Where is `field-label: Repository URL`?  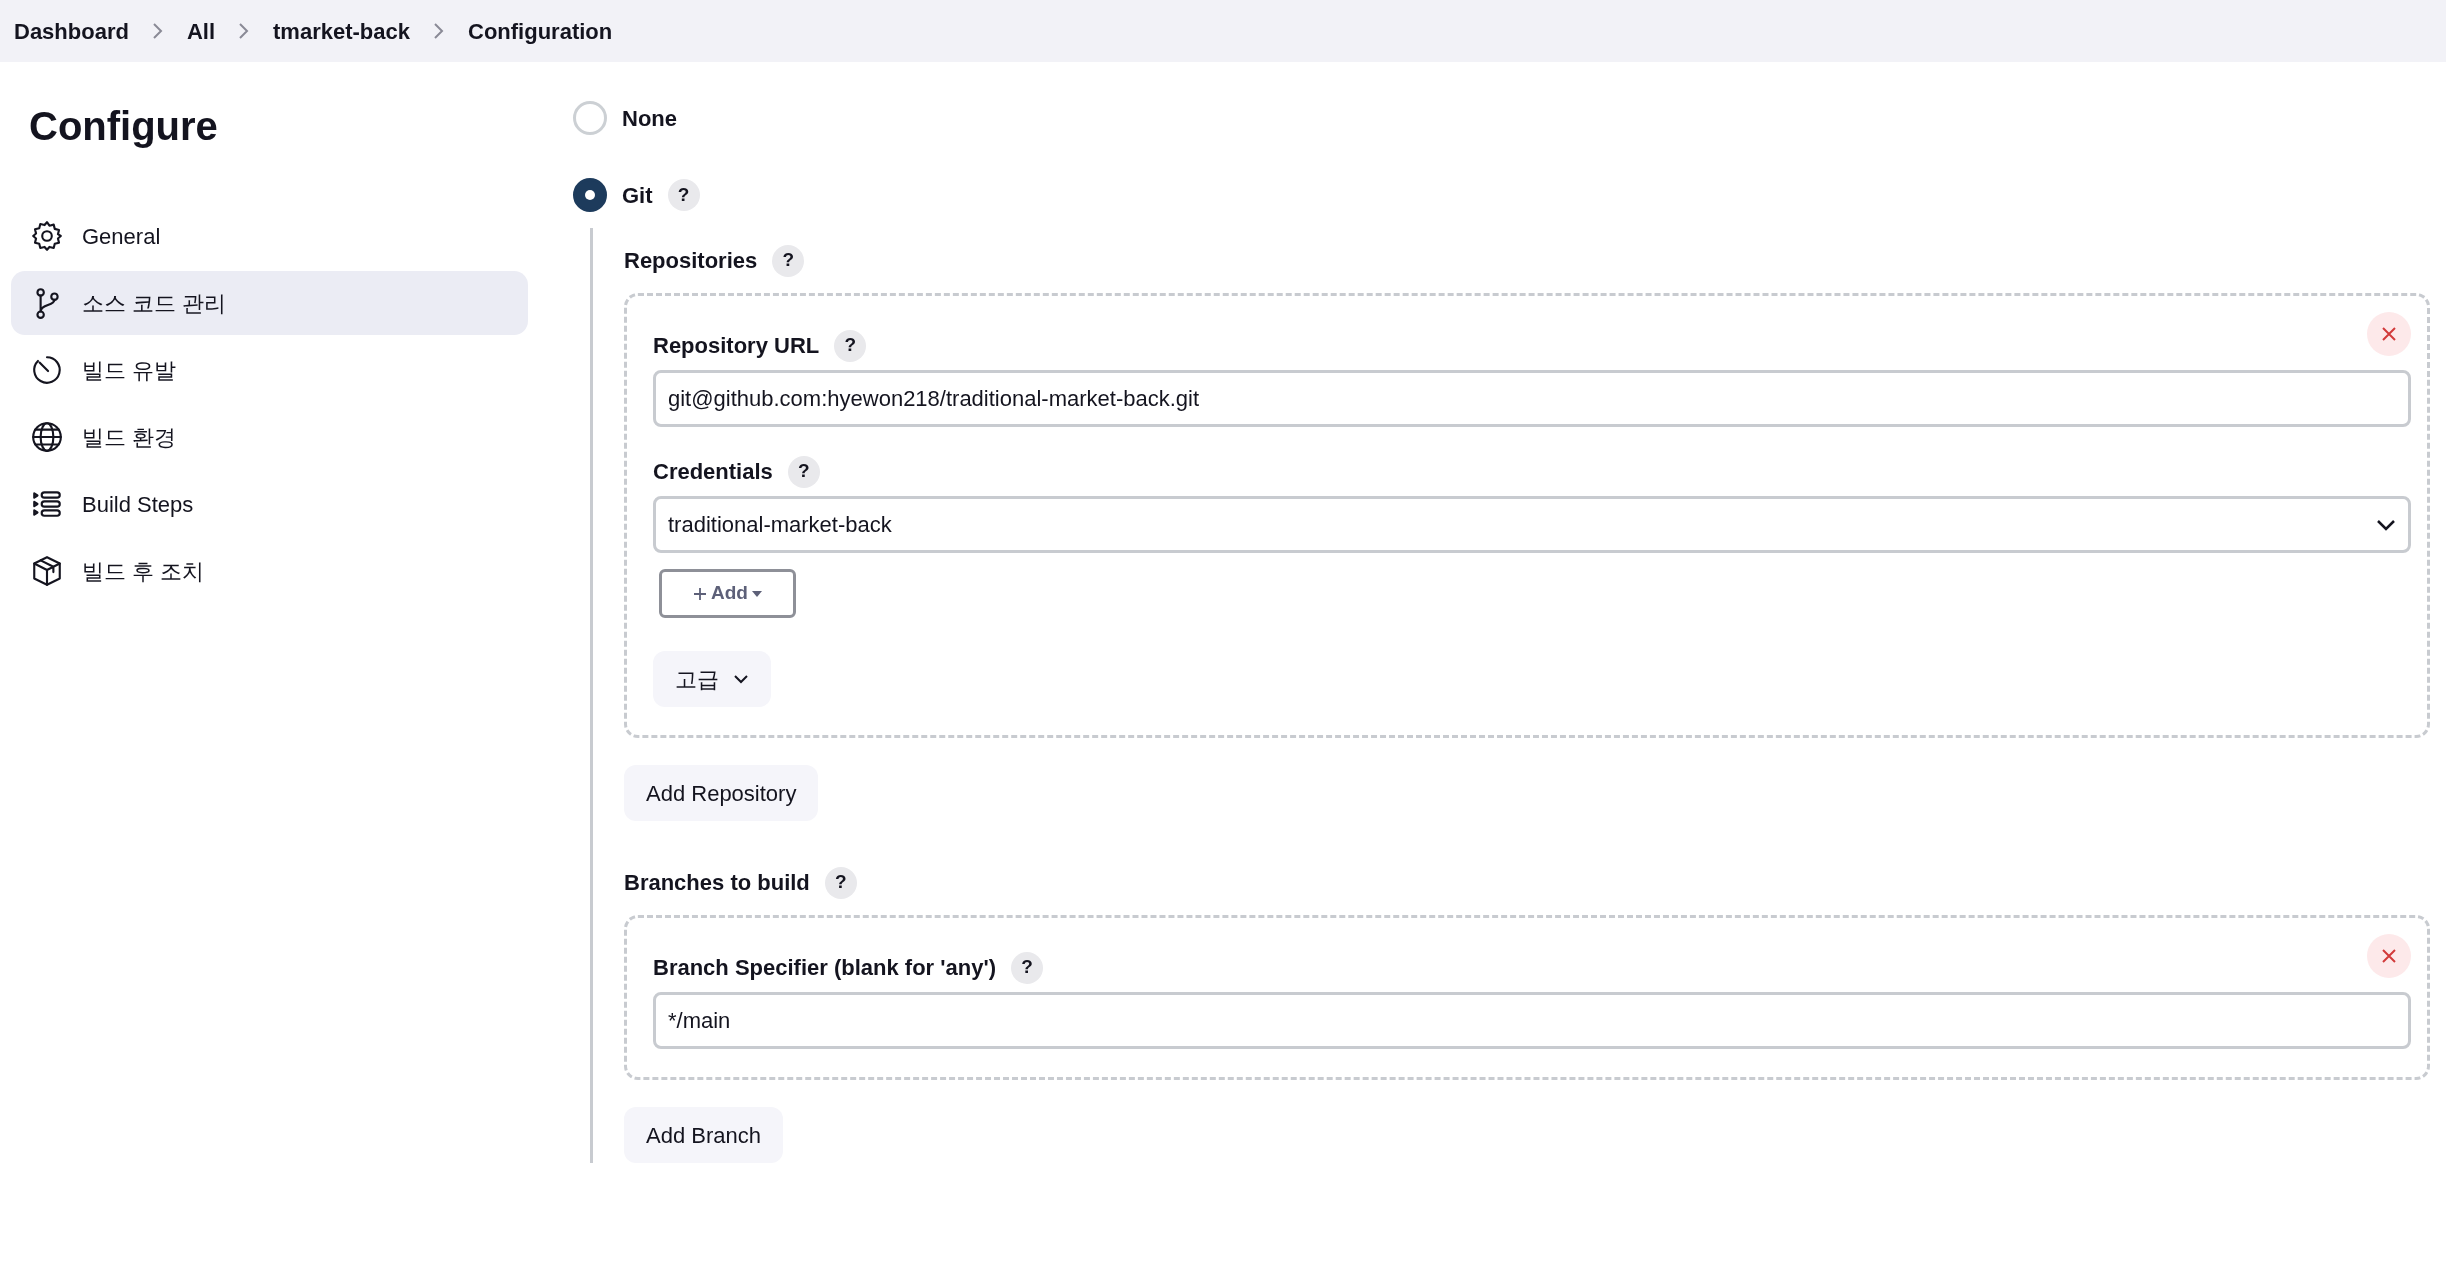
field-label: Repository URL is located at coordinates (736, 346).